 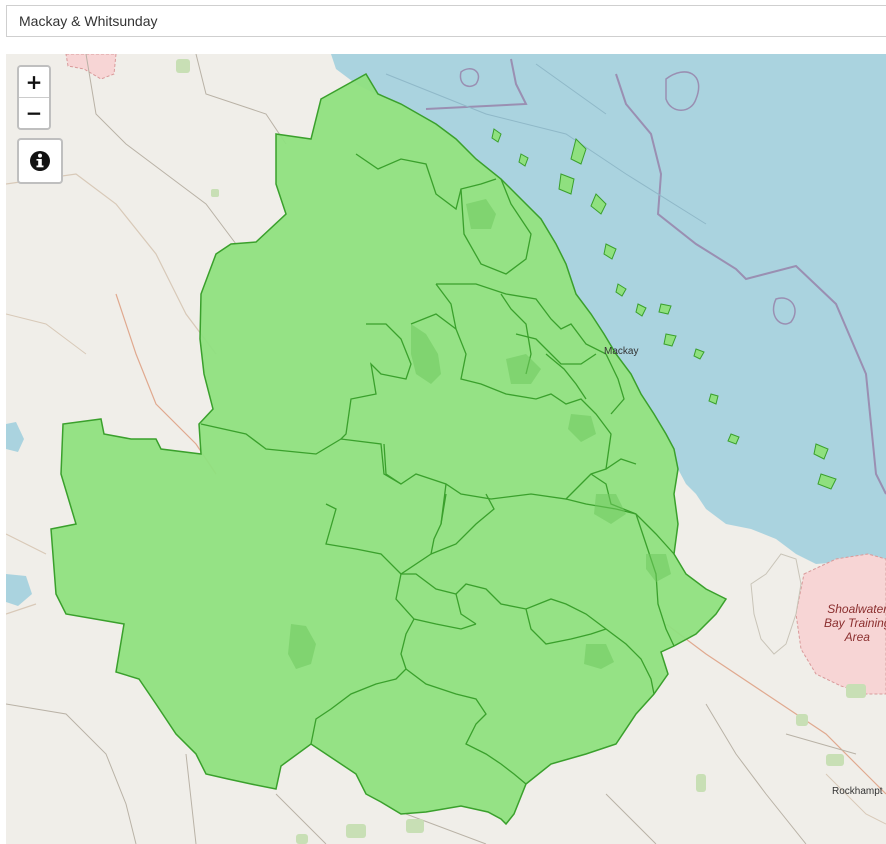 I want to click on town-label-rockhampton: Rockhampt, so click(x=857, y=791).